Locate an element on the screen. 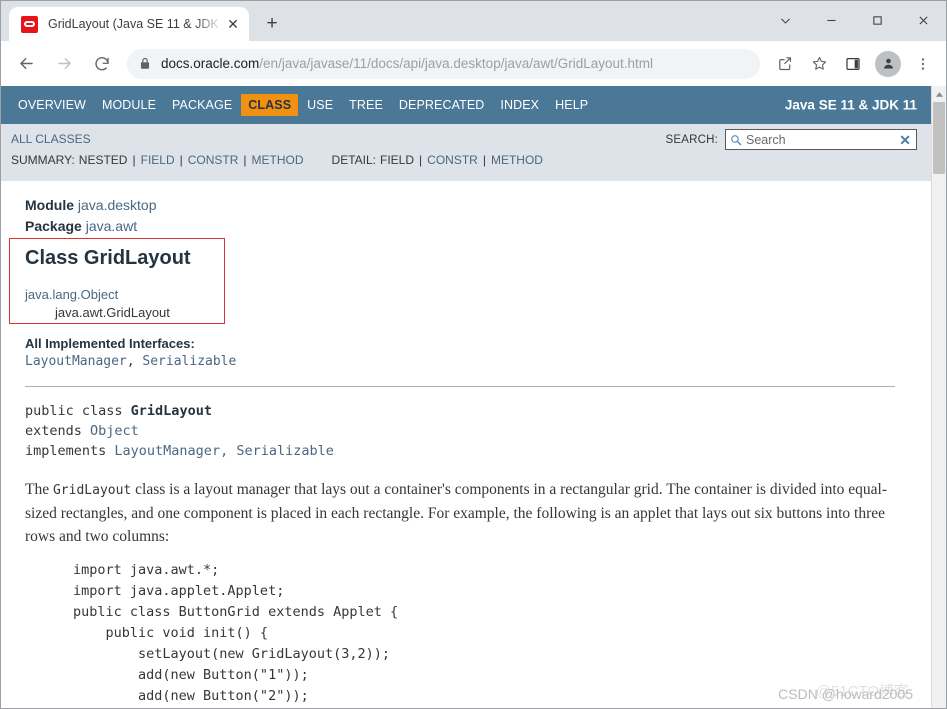 This screenshot has width=947, height=709. javadoc-brand-label: Java SE 11 & JDK 11 is located at coordinates (850, 105).